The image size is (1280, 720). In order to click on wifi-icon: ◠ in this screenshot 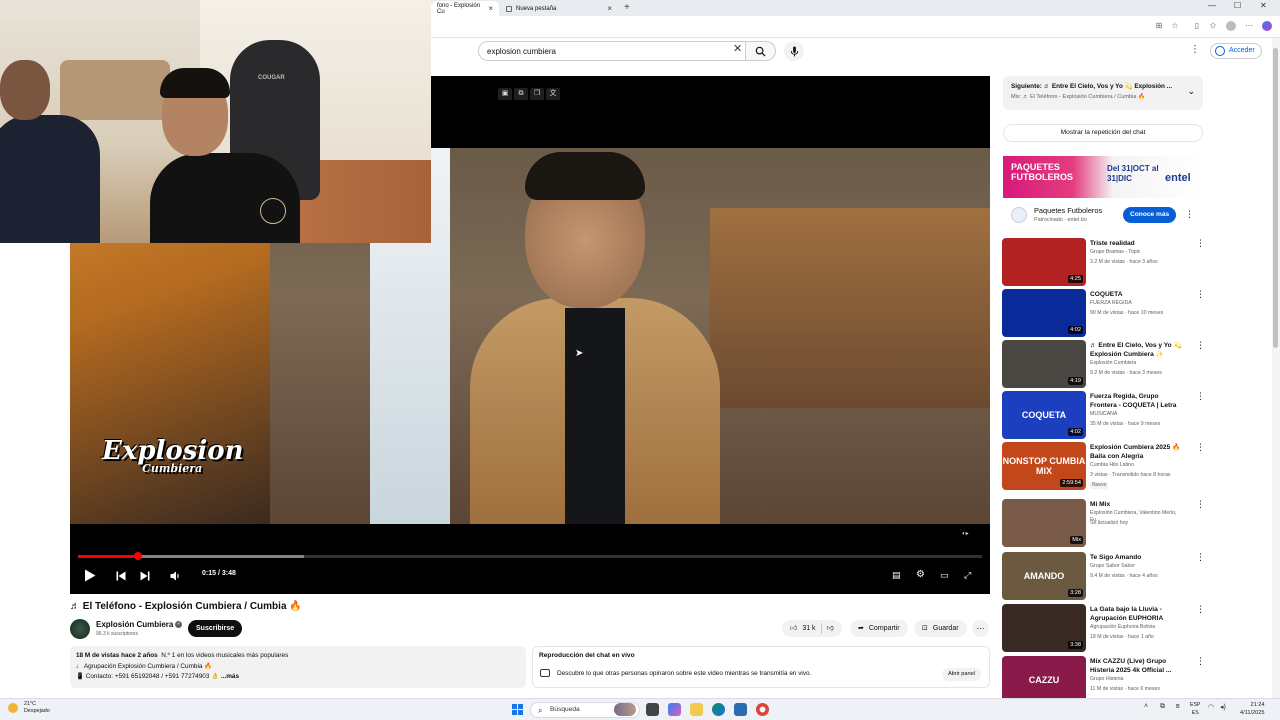, I will do `click(1211, 707)`.